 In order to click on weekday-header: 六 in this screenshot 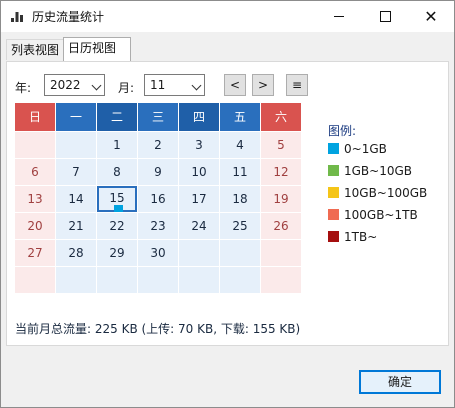, I will do `click(281, 117)`.